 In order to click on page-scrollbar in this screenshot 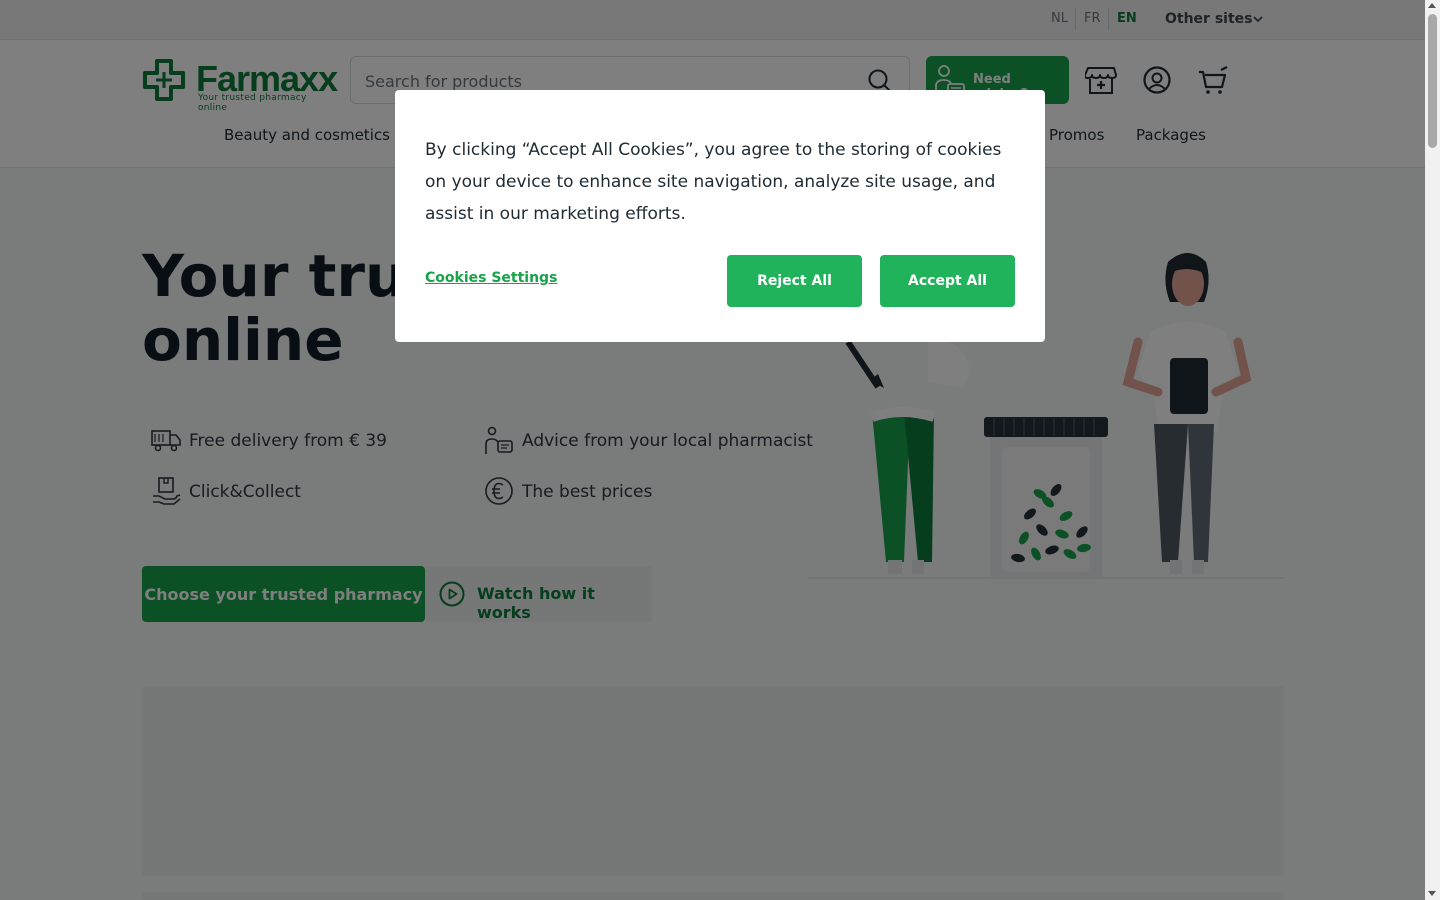, I will do `click(1432, 450)`.